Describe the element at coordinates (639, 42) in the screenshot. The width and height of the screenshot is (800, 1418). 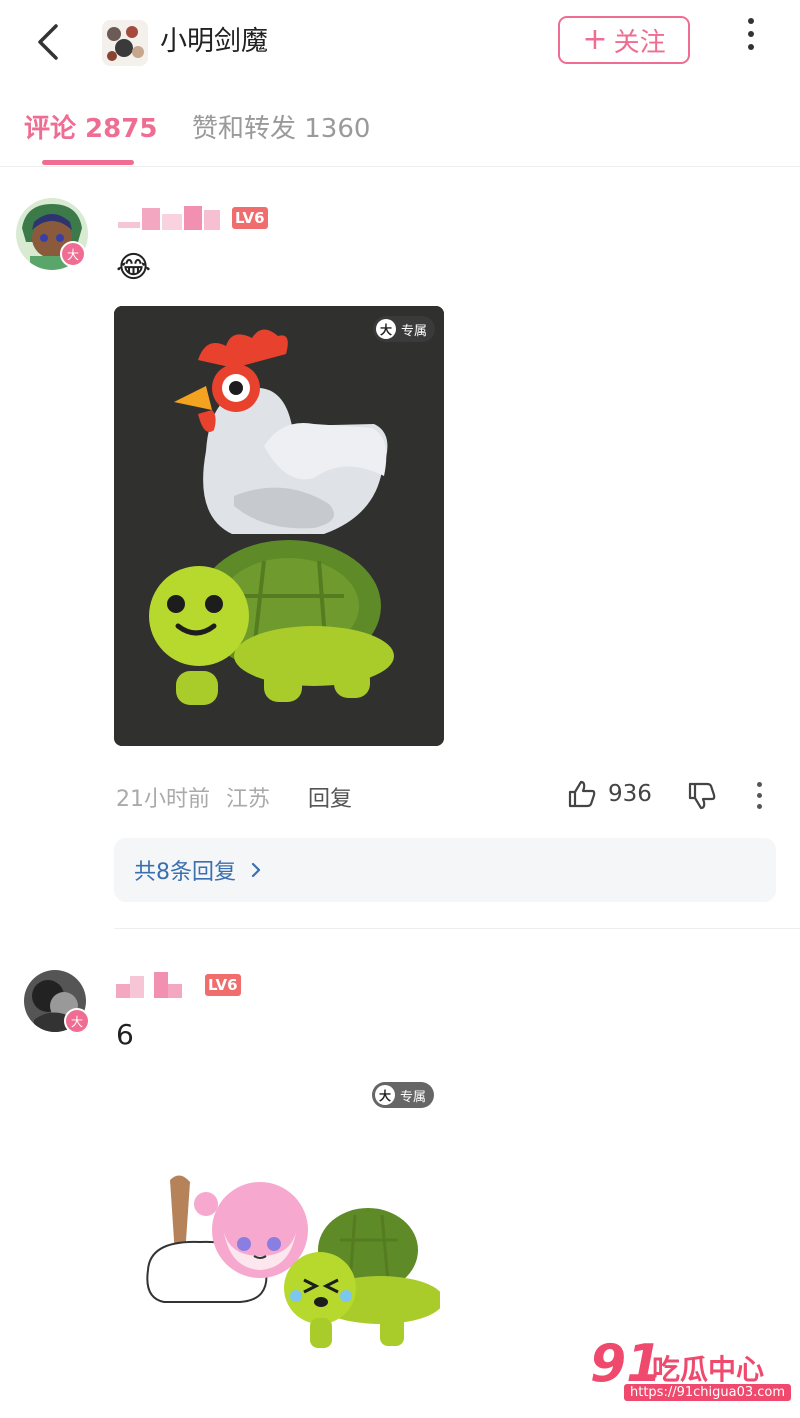
I see `follow-label: 关注` at that location.